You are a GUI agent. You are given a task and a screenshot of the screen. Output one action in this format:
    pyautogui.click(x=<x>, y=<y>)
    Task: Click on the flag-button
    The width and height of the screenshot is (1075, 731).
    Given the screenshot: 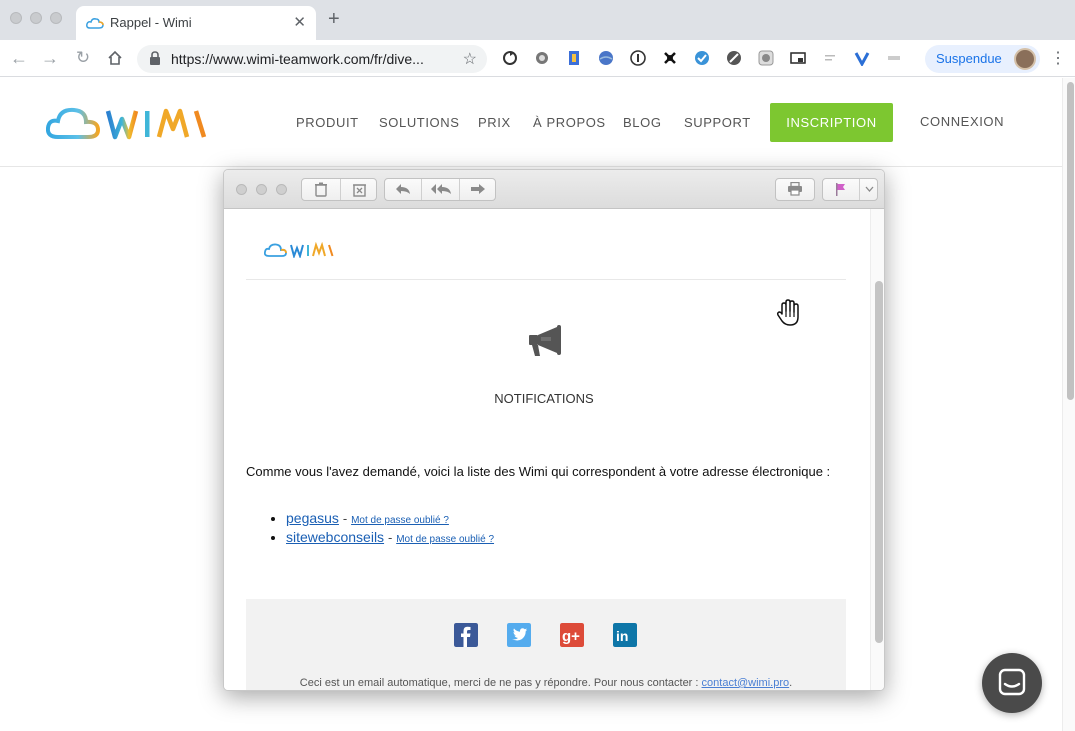 What is the action you would take?
    pyautogui.click(x=841, y=189)
    